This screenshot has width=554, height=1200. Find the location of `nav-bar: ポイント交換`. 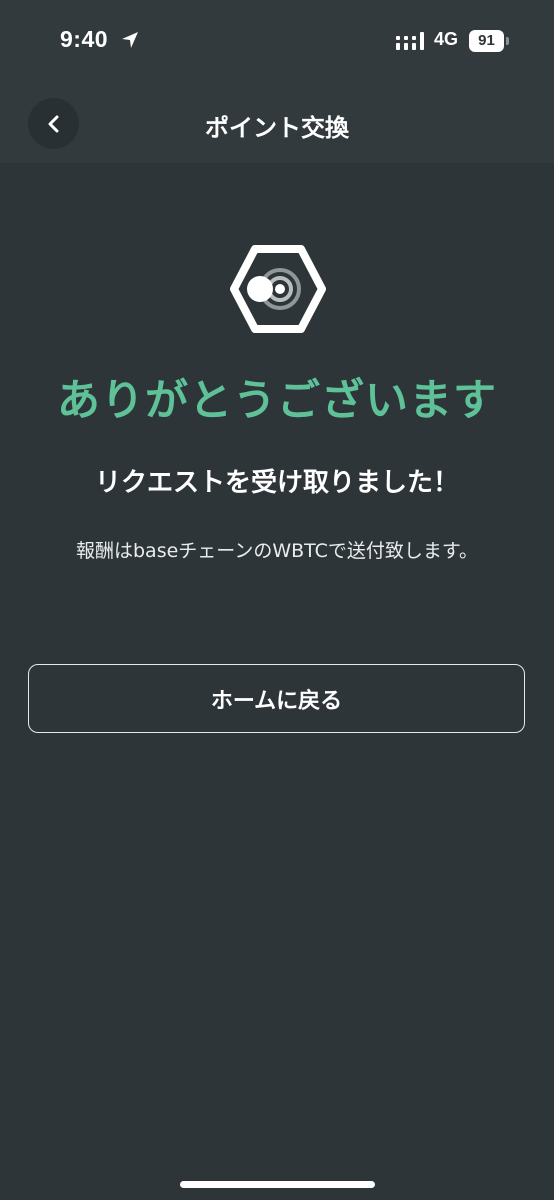

nav-bar: ポイント交換 is located at coordinates (277, 123).